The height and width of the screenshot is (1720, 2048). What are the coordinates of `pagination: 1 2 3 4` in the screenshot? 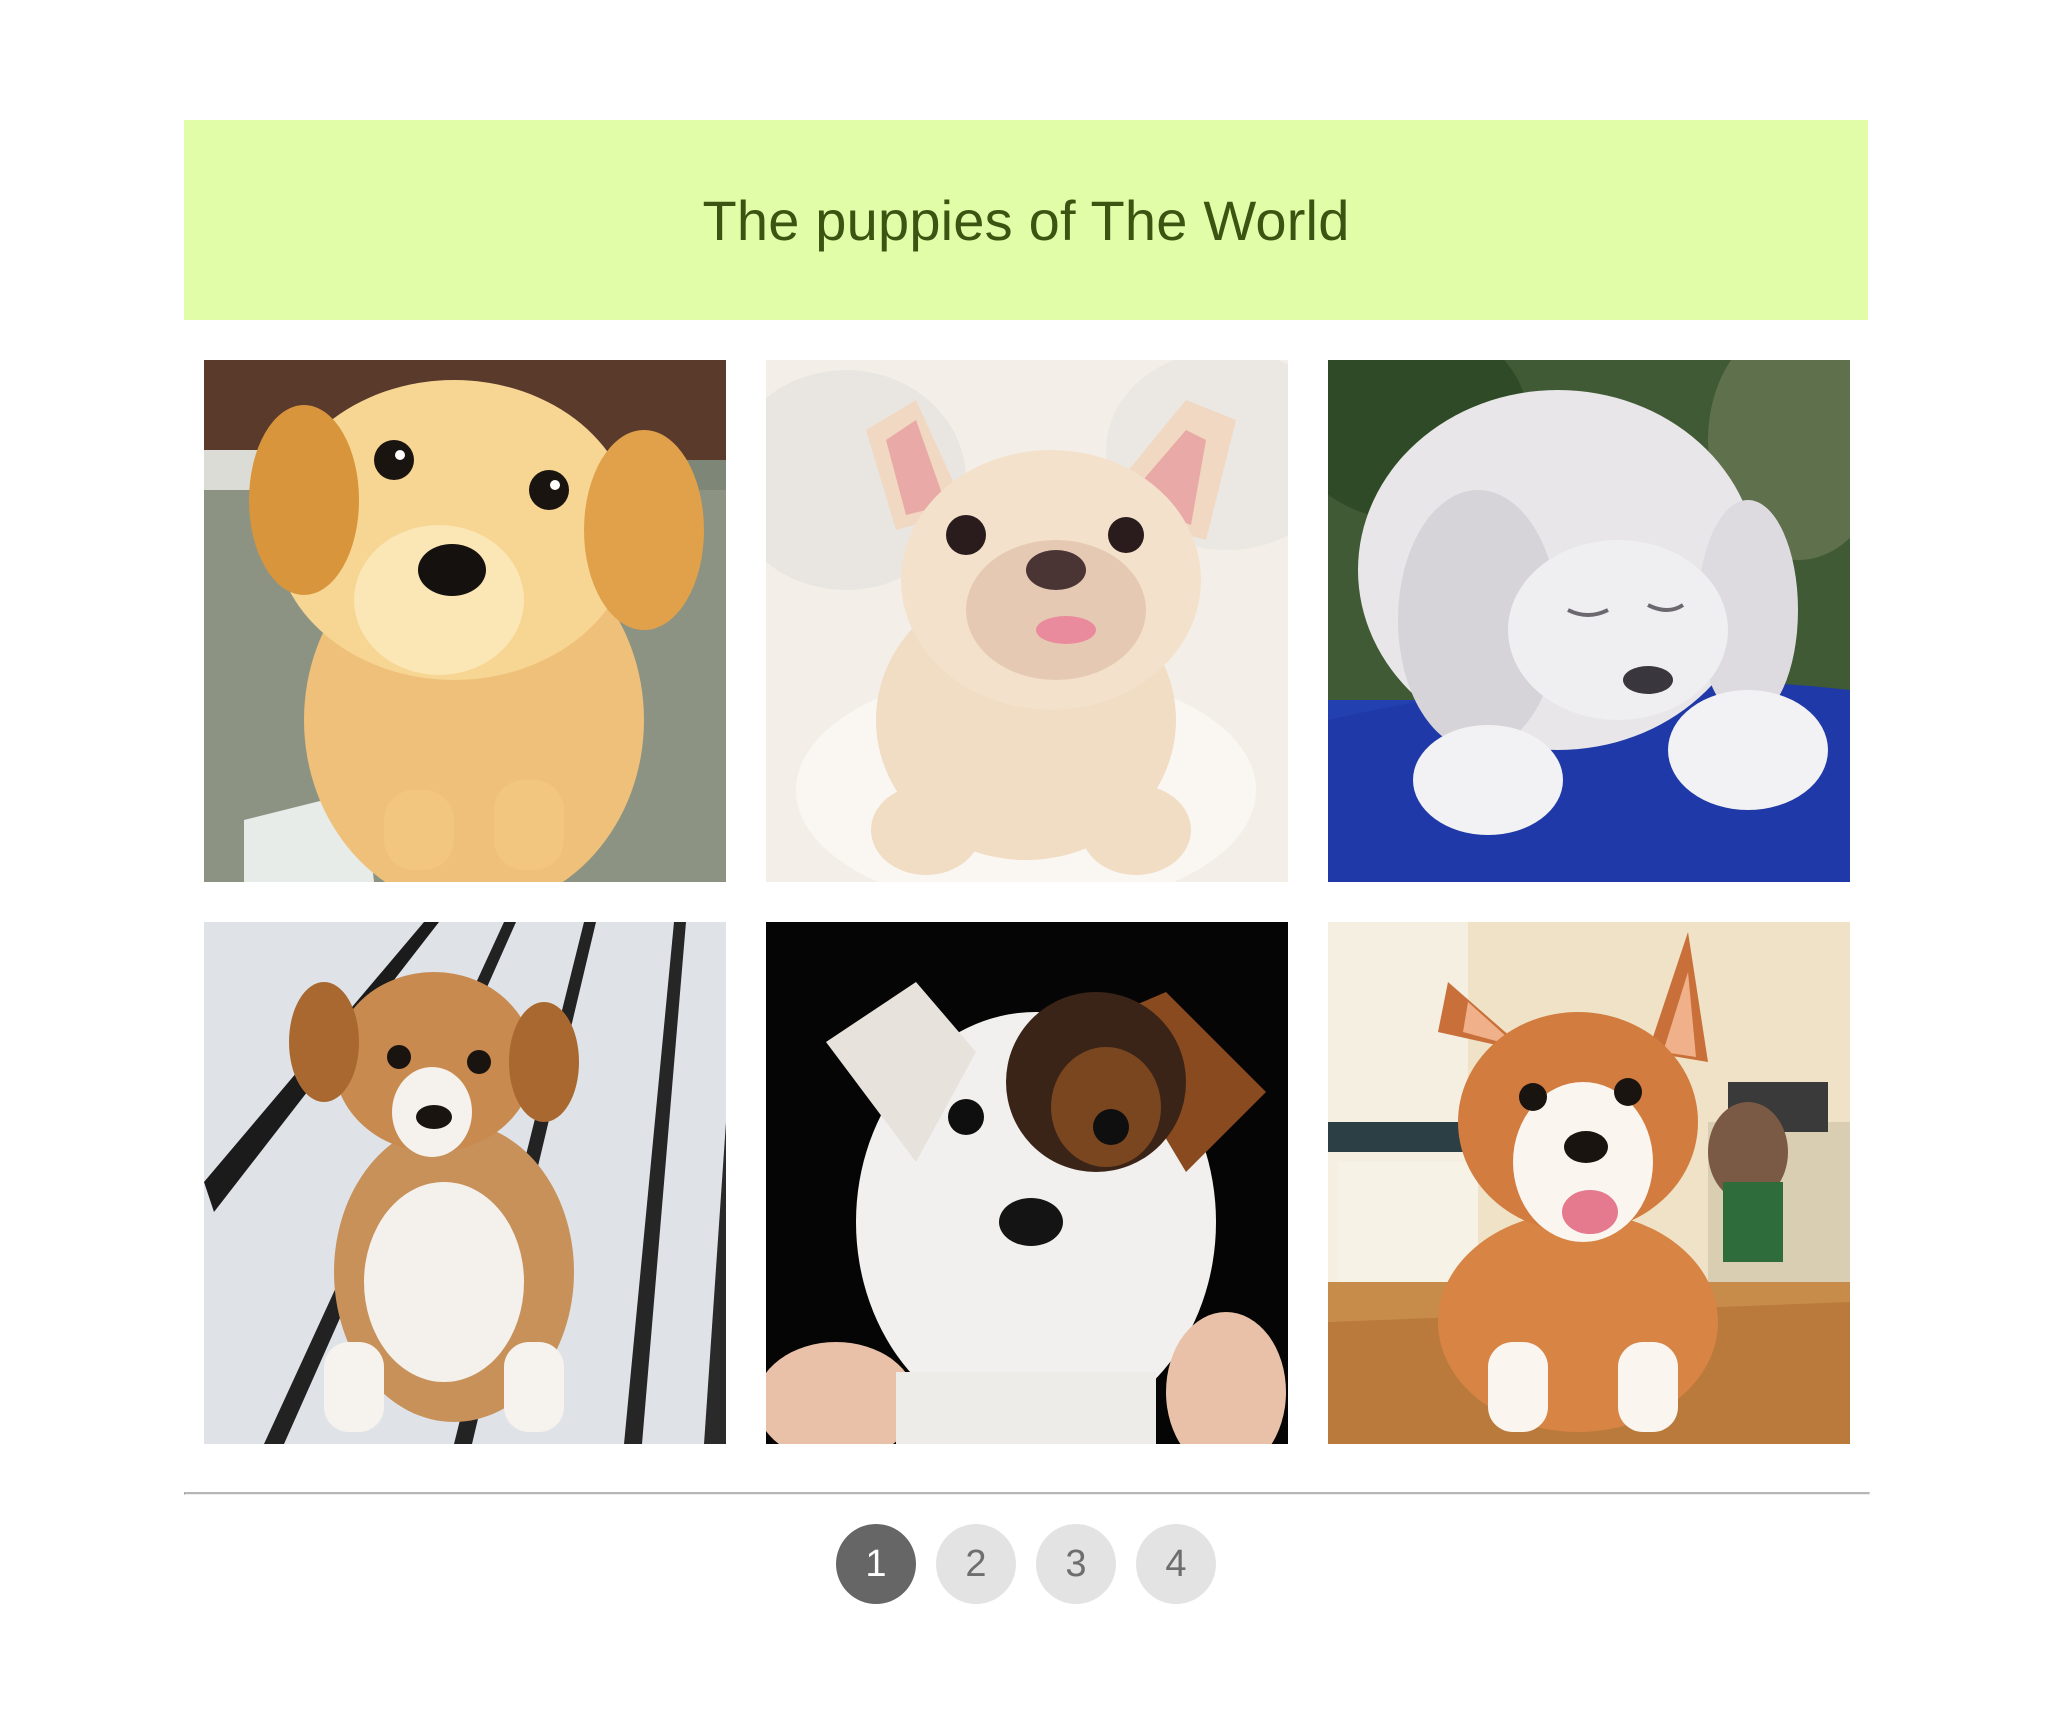 It's located at (1026, 1564).